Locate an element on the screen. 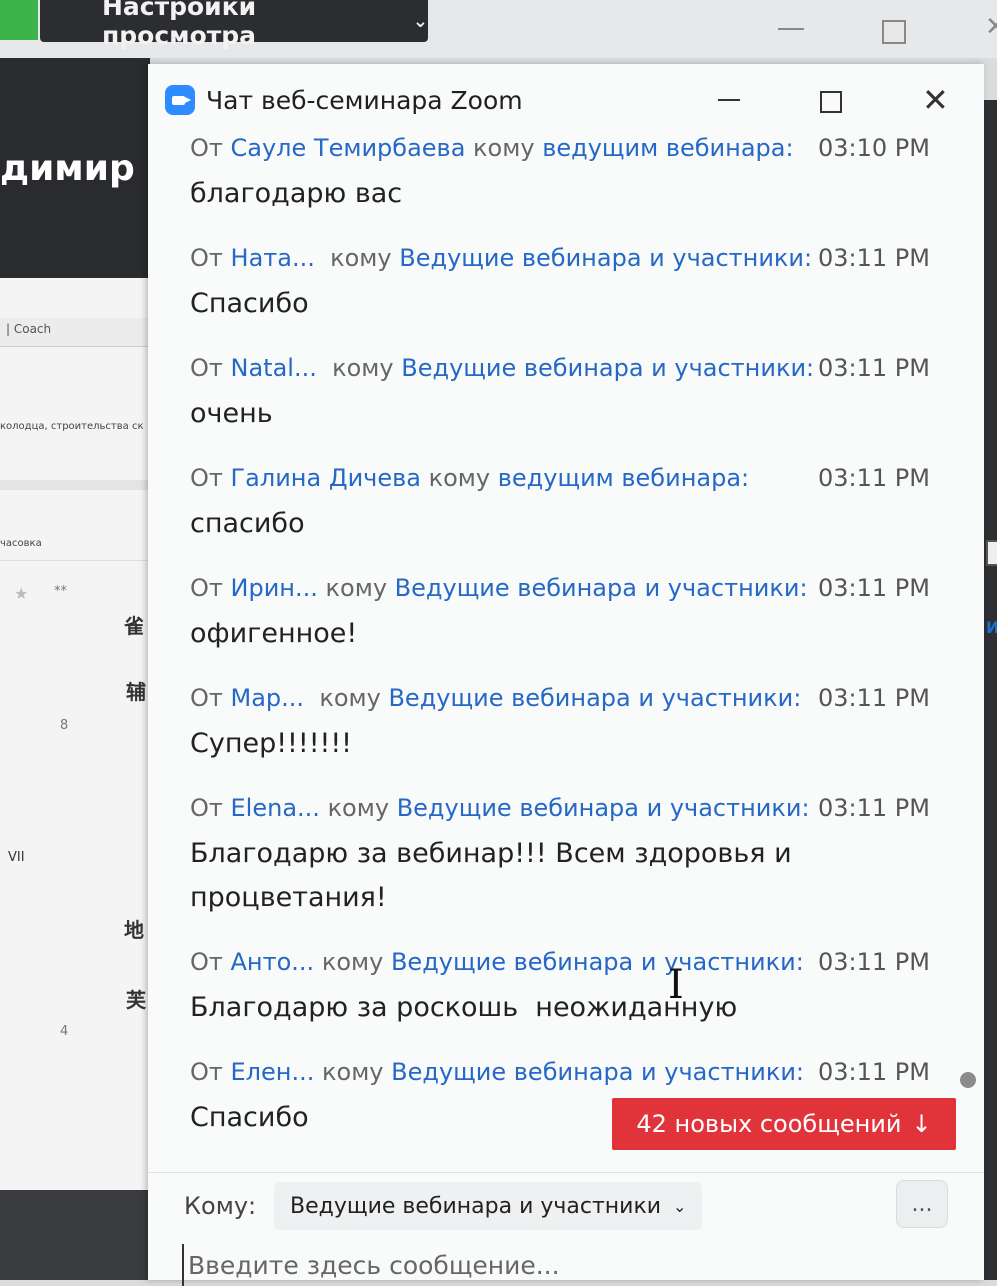 This screenshot has height=1286, width=997. shared-screen-number: 4 is located at coordinates (64, 1031).